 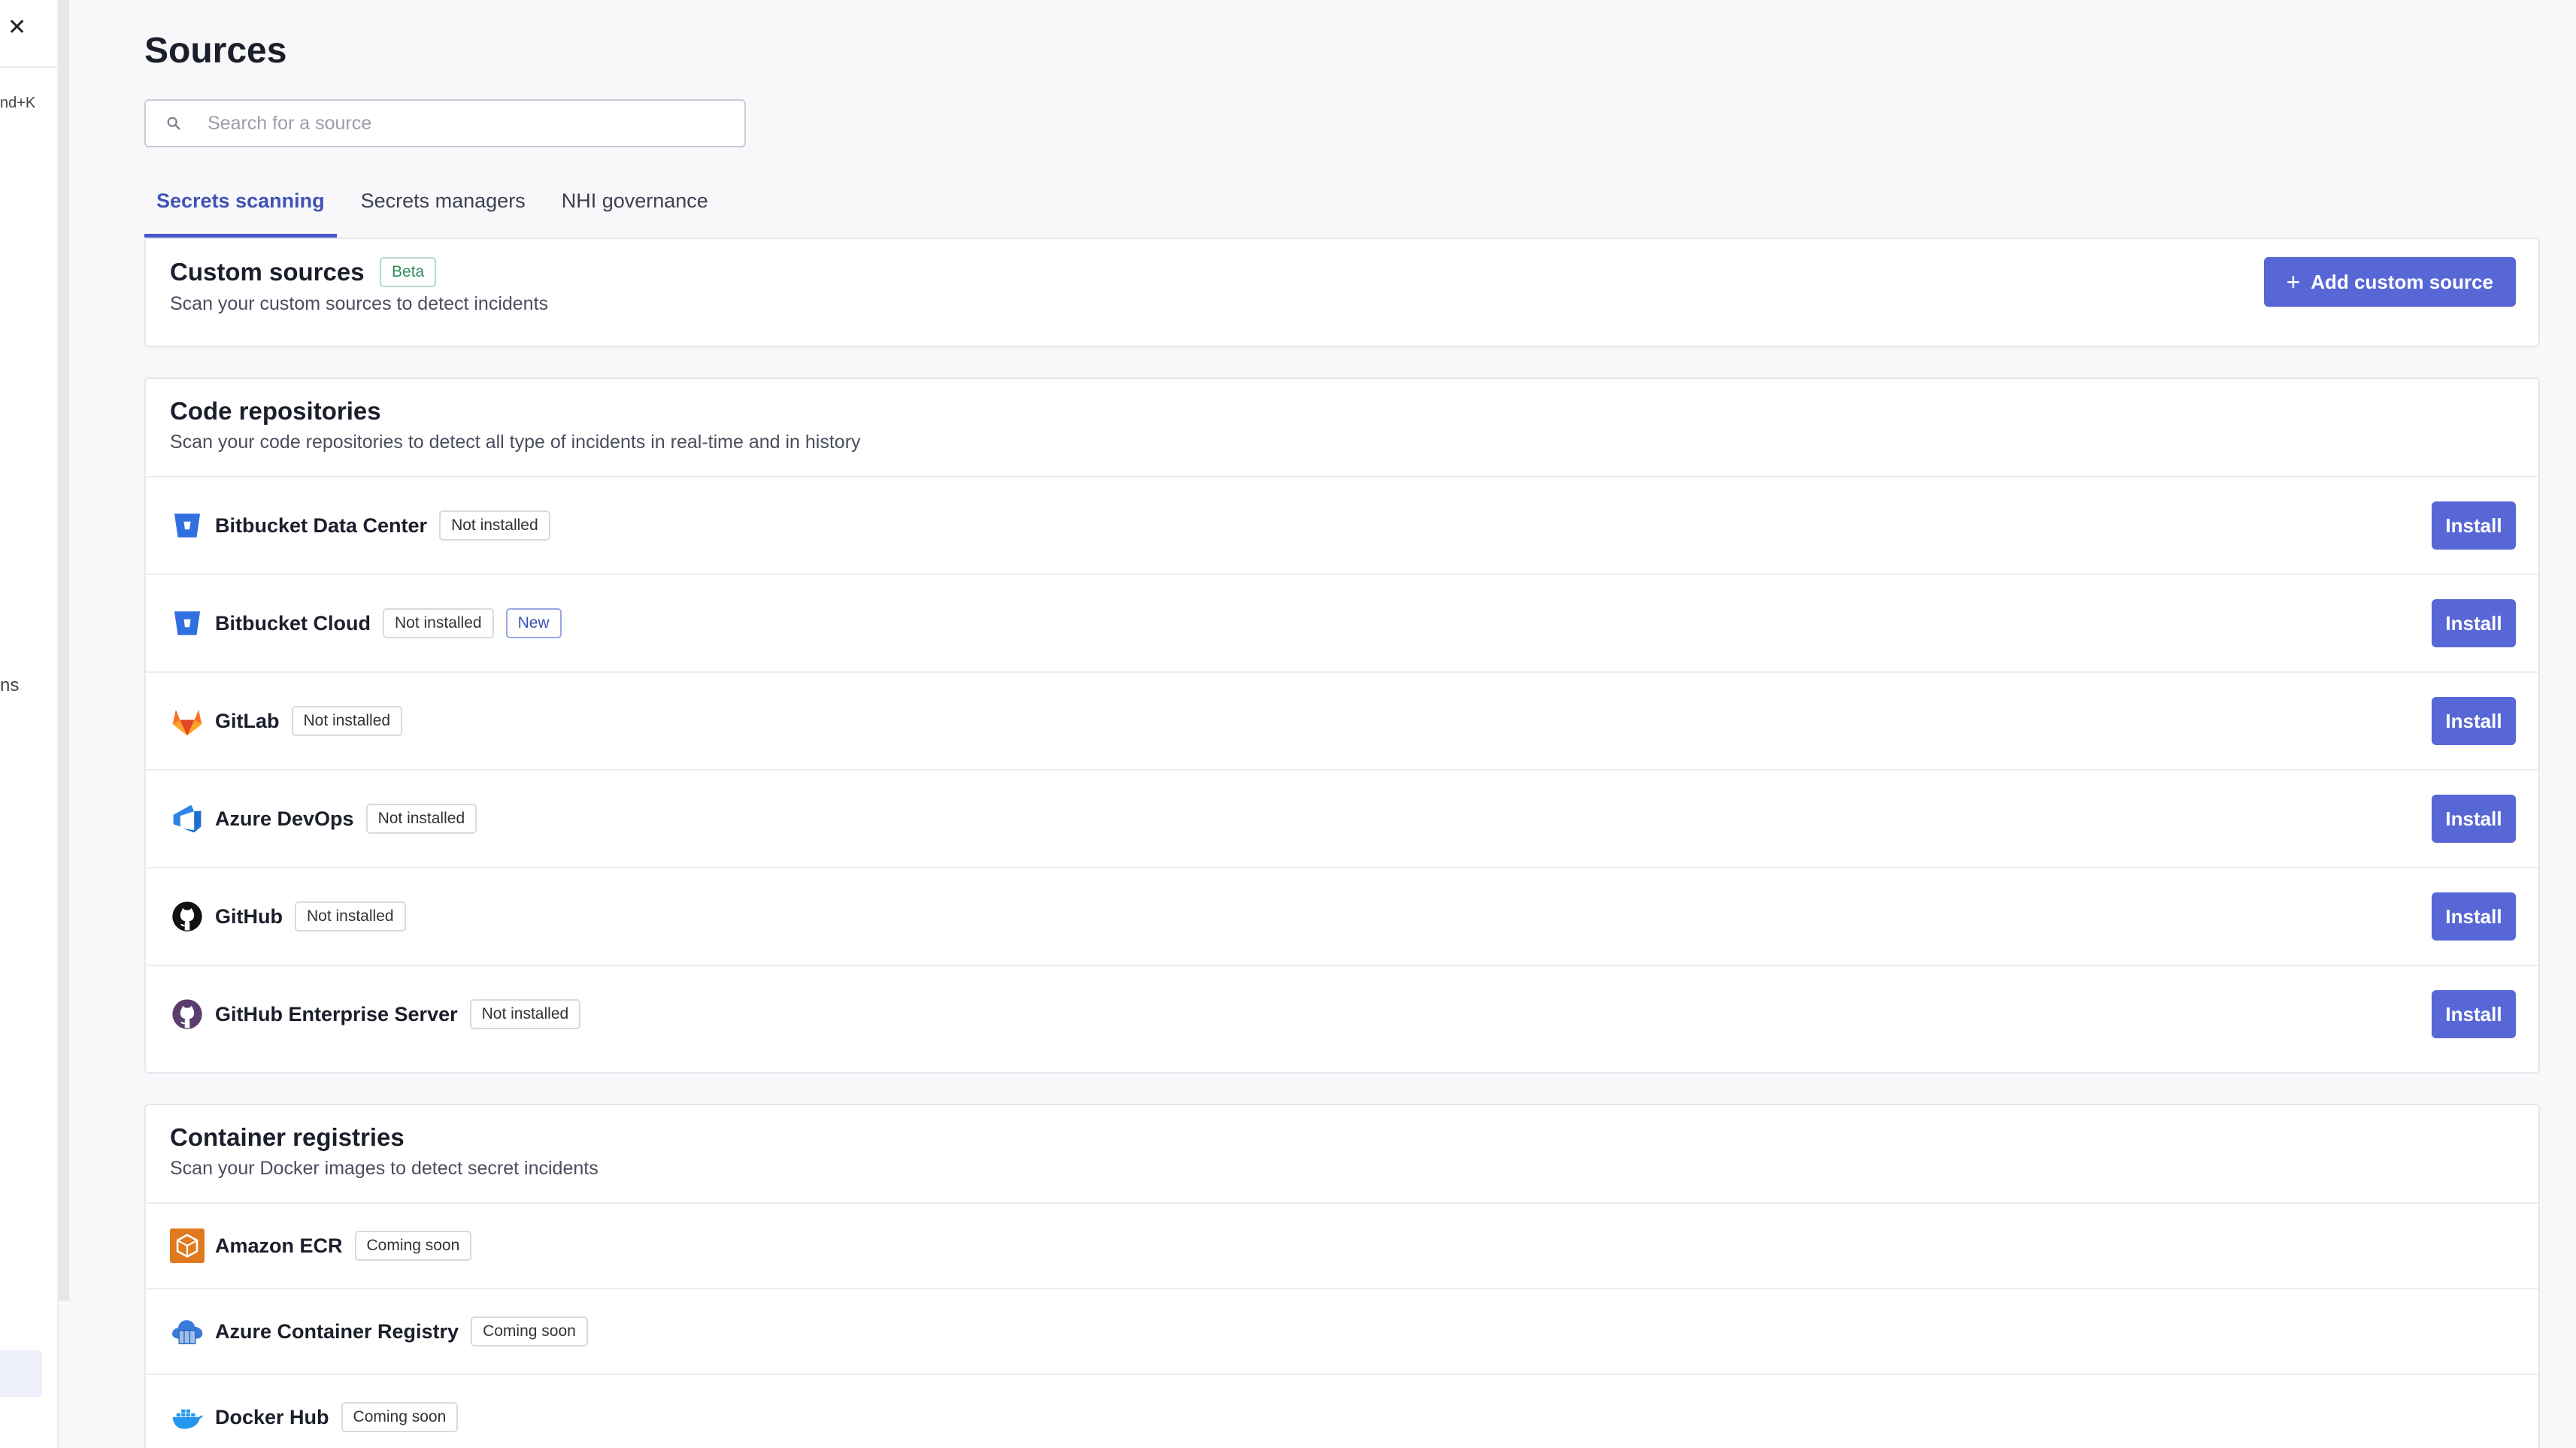 I want to click on plus-icon: +, so click(x=2293, y=281).